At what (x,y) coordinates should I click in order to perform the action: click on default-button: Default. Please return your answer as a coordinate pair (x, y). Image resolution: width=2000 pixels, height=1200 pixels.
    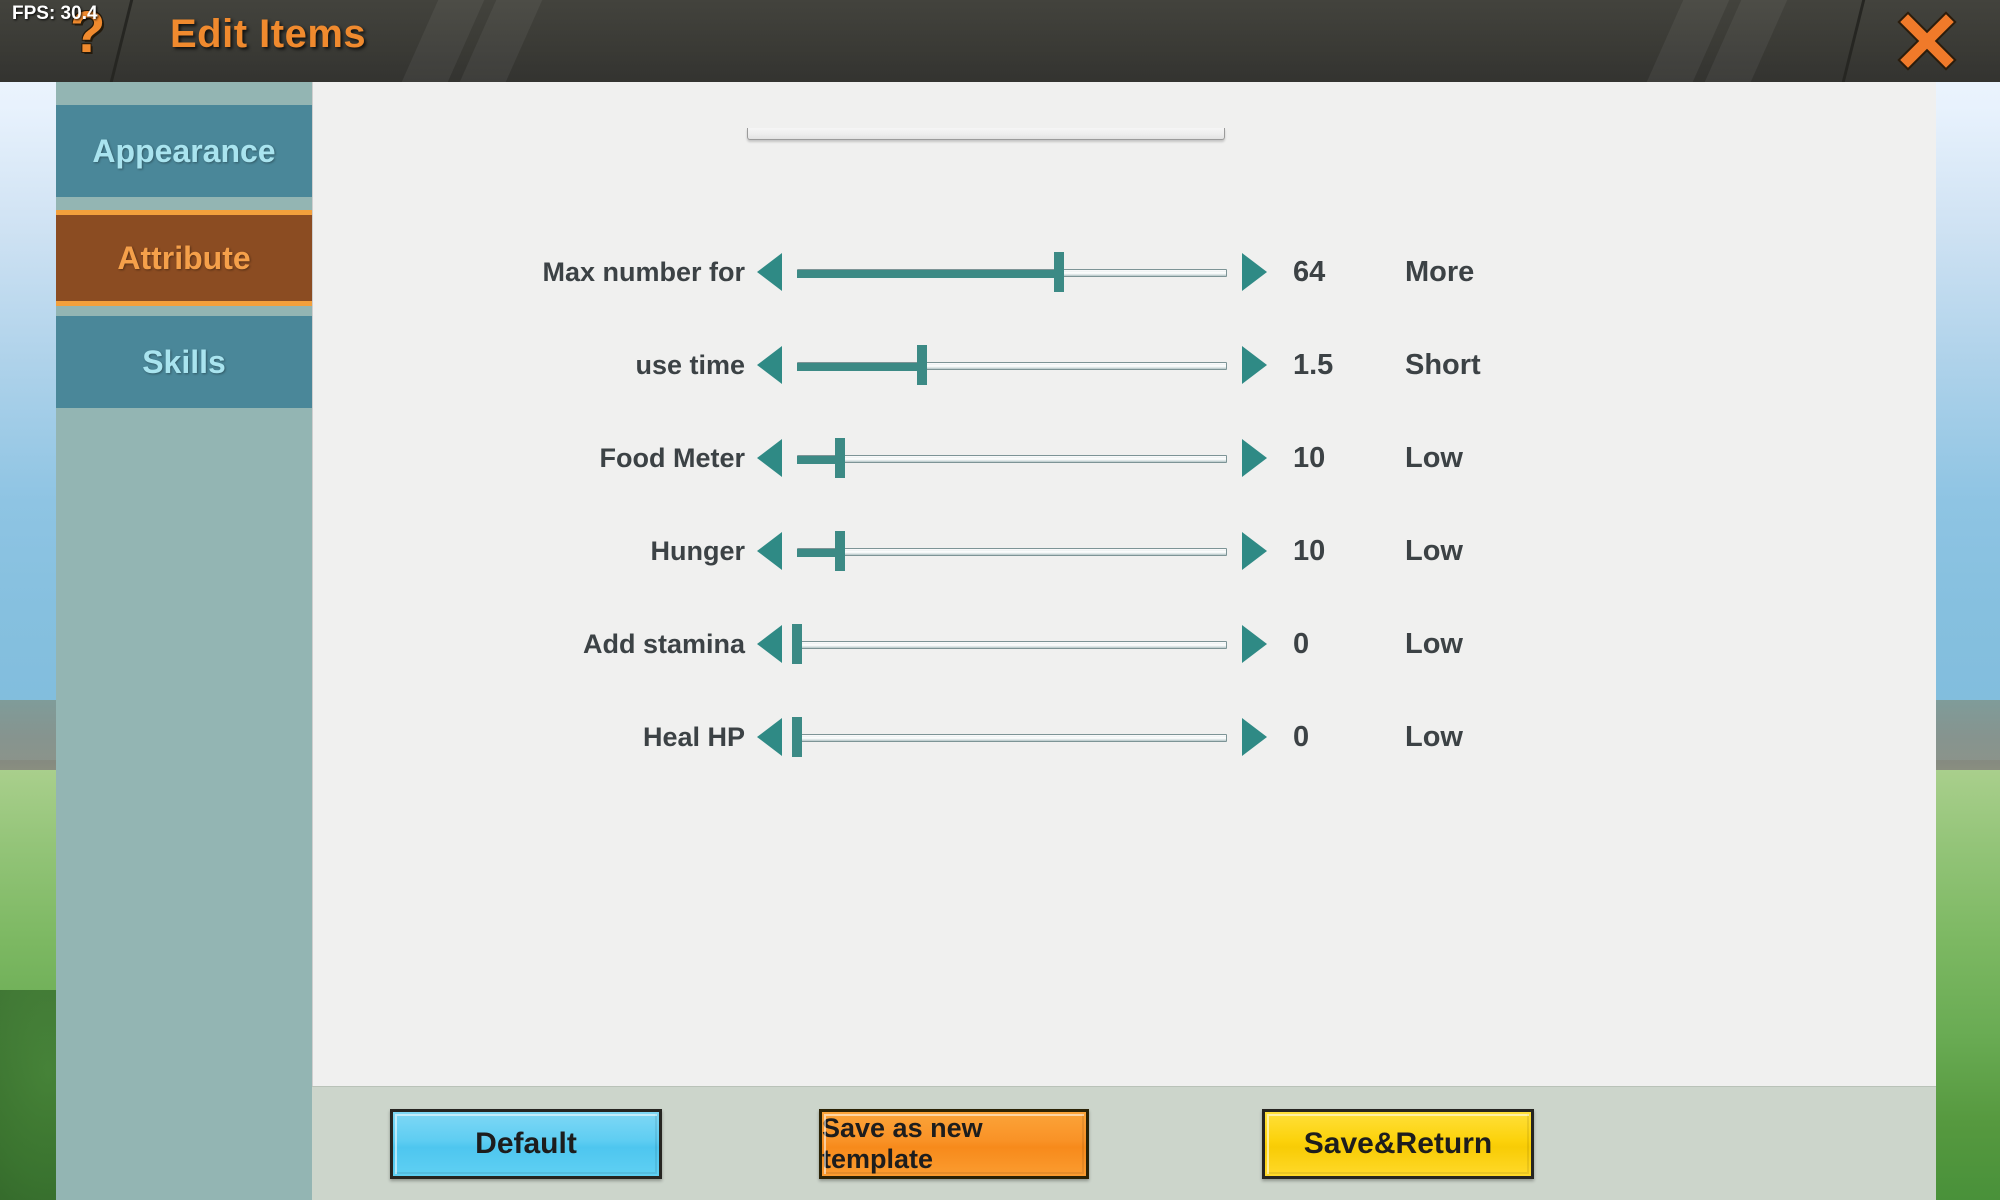
    Looking at the image, I should click on (526, 1144).